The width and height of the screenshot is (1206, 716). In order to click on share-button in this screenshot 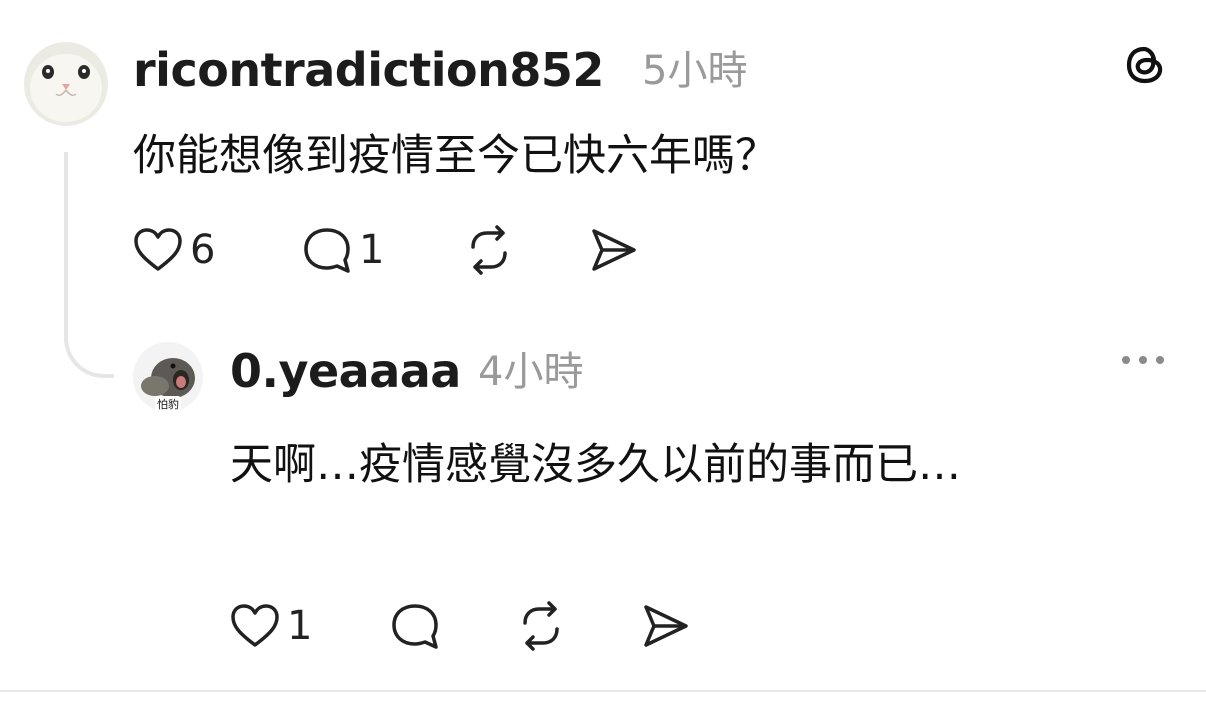, I will do `click(614, 250)`.